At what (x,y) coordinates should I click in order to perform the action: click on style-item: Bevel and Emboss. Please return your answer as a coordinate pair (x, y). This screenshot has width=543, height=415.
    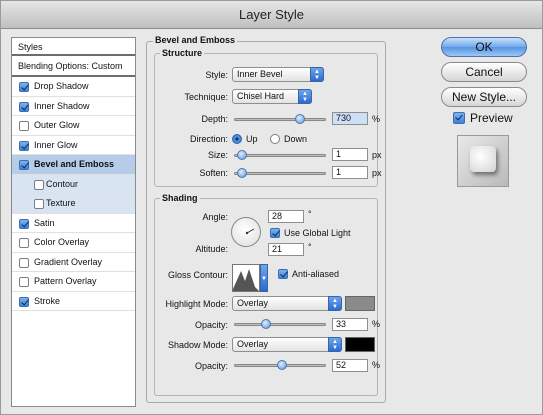
    Looking at the image, I should click on (73, 165).